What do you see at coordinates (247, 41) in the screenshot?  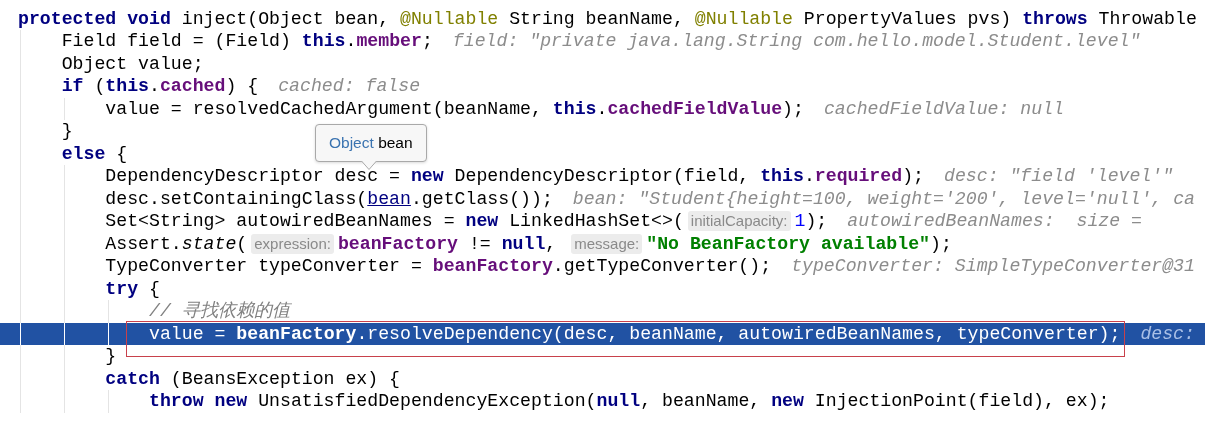 I see `code-text: Field field = (Field) this.member;` at bounding box center [247, 41].